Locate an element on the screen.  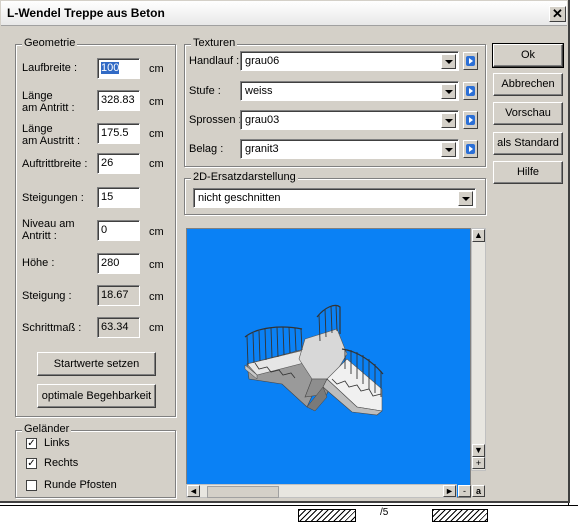
sprossen-select: grau03 is located at coordinates (349, 120).